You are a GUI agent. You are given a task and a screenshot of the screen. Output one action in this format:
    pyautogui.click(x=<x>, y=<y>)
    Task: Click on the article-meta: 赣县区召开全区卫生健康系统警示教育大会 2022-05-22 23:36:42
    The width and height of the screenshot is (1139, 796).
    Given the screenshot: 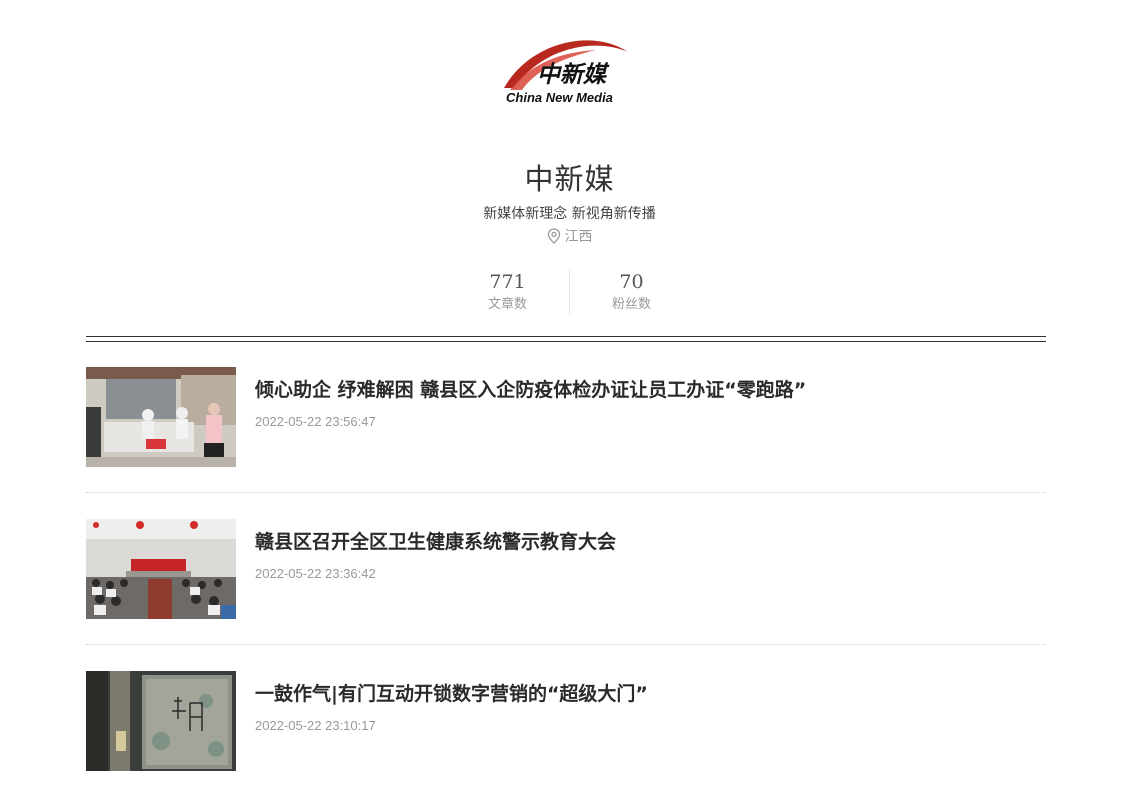 What is the action you would take?
    pyautogui.click(x=435, y=551)
    